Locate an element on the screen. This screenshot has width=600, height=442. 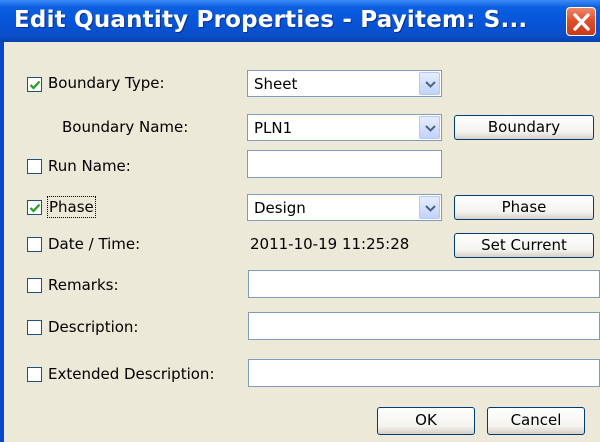
phase-label: Phase is located at coordinates (71, 207).